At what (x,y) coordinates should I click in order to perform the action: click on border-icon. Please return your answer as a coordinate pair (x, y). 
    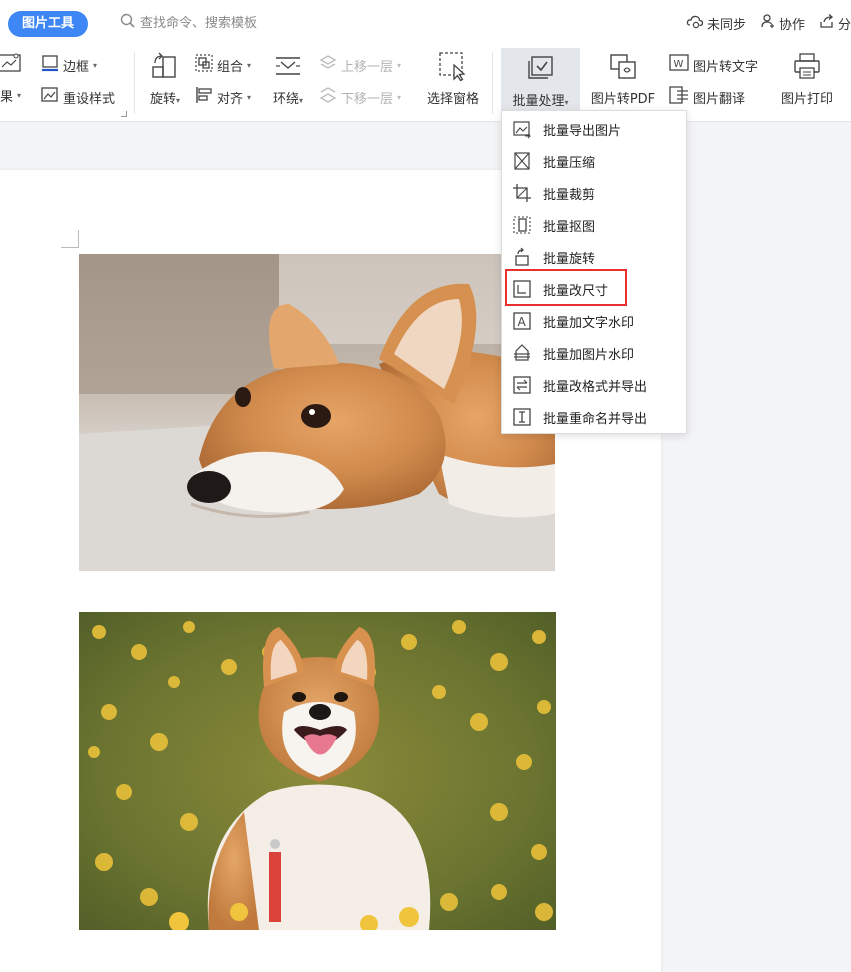
    Looking at the image, I should click on (50, 65).